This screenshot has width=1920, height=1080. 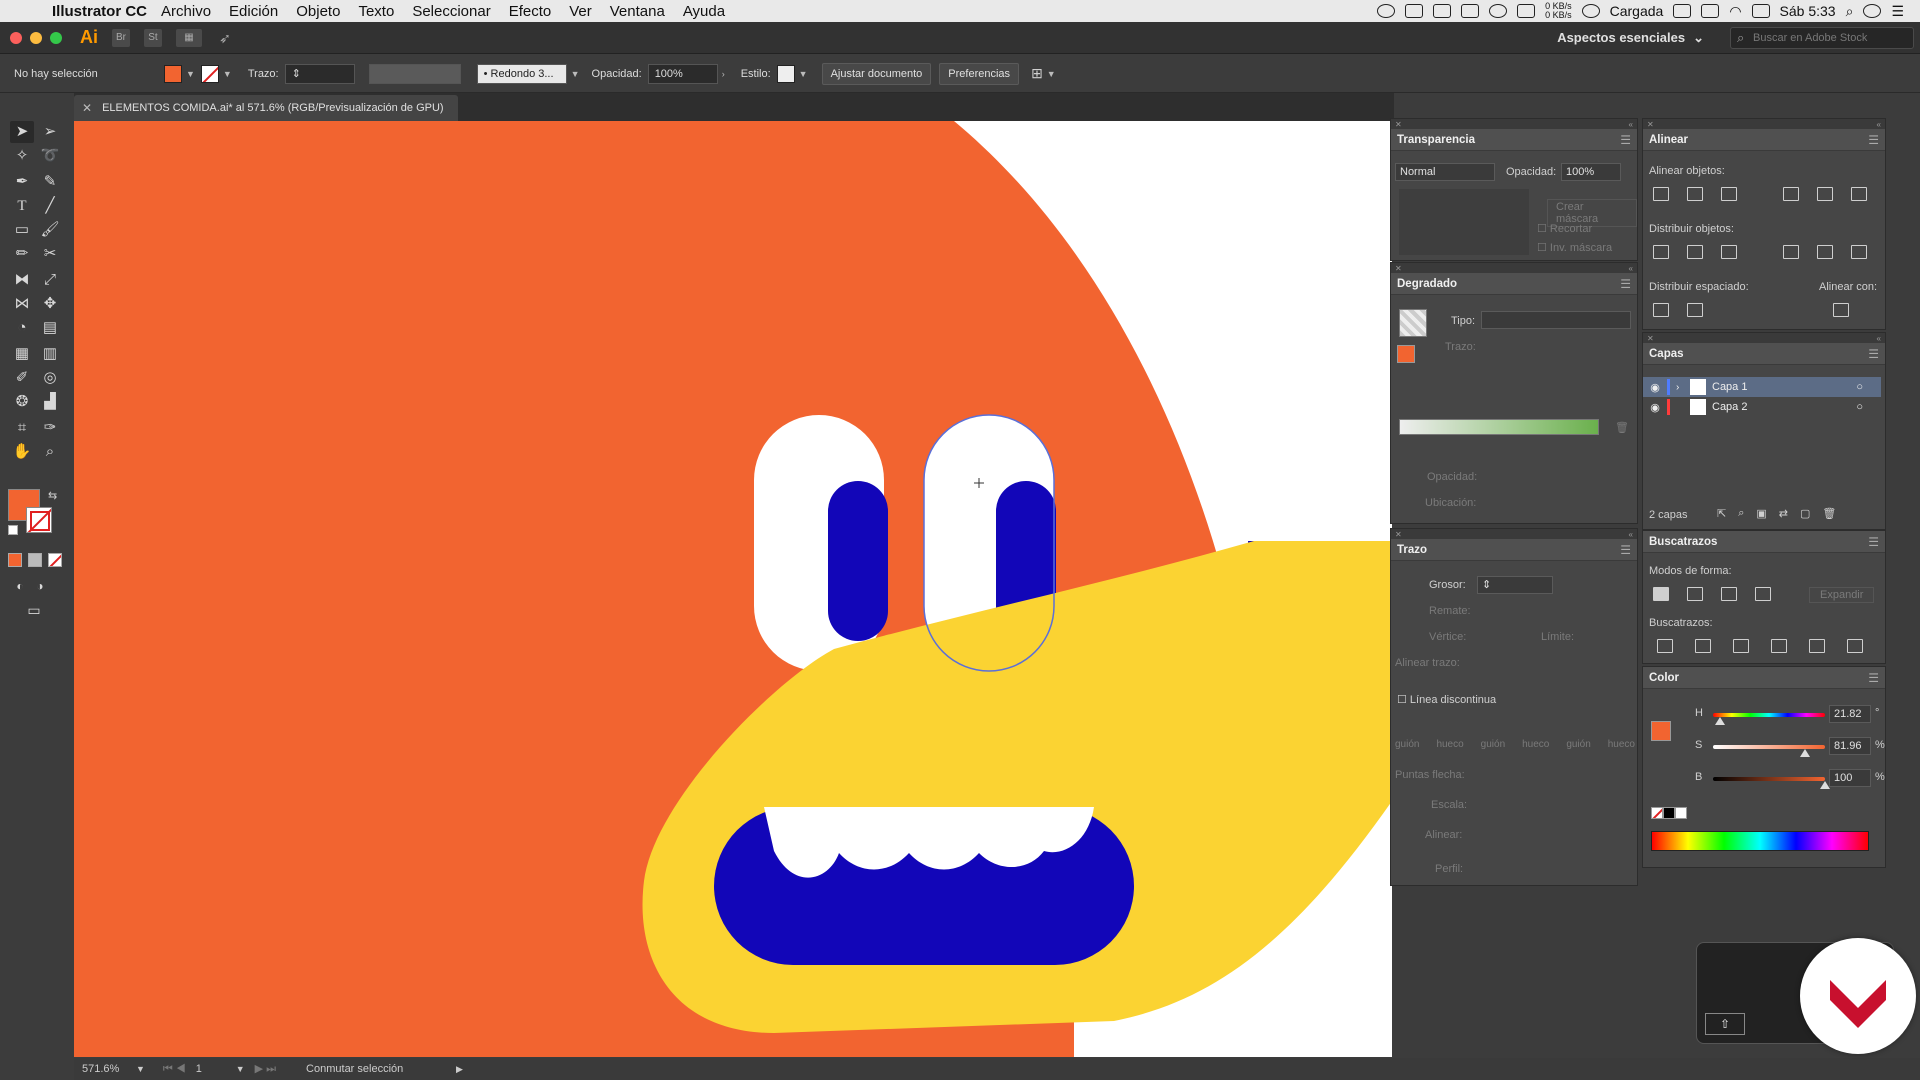 What do you see at coordinates (1822, 37) in the screenshot?
I see `stock-search-input: Buscar en Adobe Stock` at bounding box center [1822, 37].